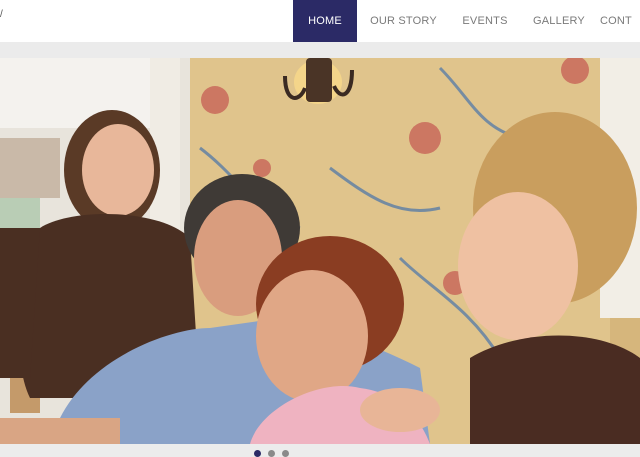  I want to click on site-logo-fragment: /, so click(1, 14).